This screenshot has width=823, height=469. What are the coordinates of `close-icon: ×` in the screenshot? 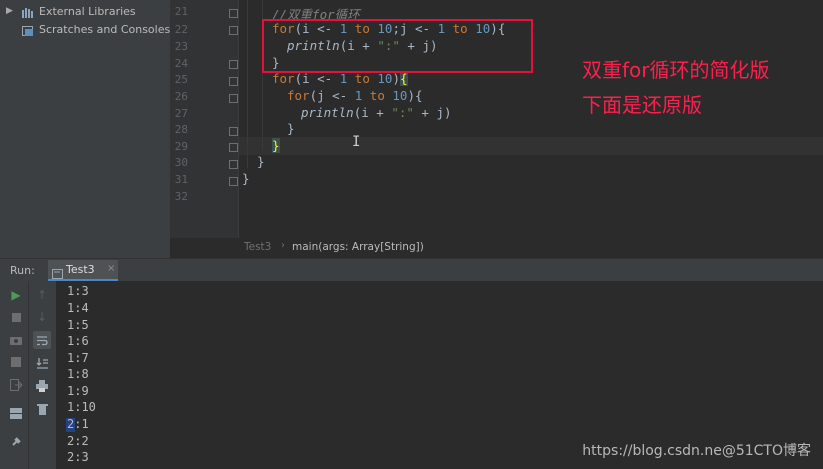 It's located at (111, 268).